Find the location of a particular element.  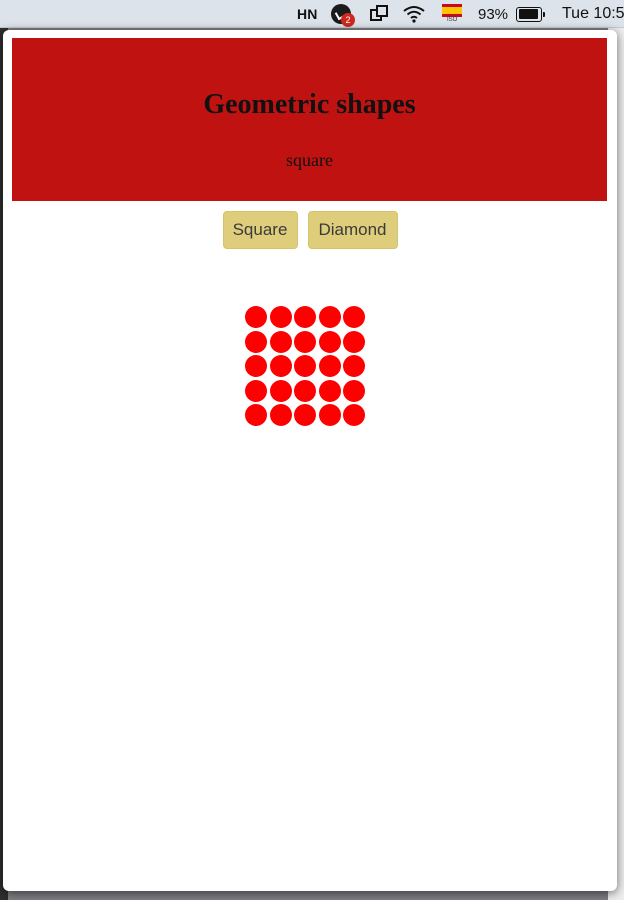

notification-app-icon: 2 is located at coordinates (343, 14).